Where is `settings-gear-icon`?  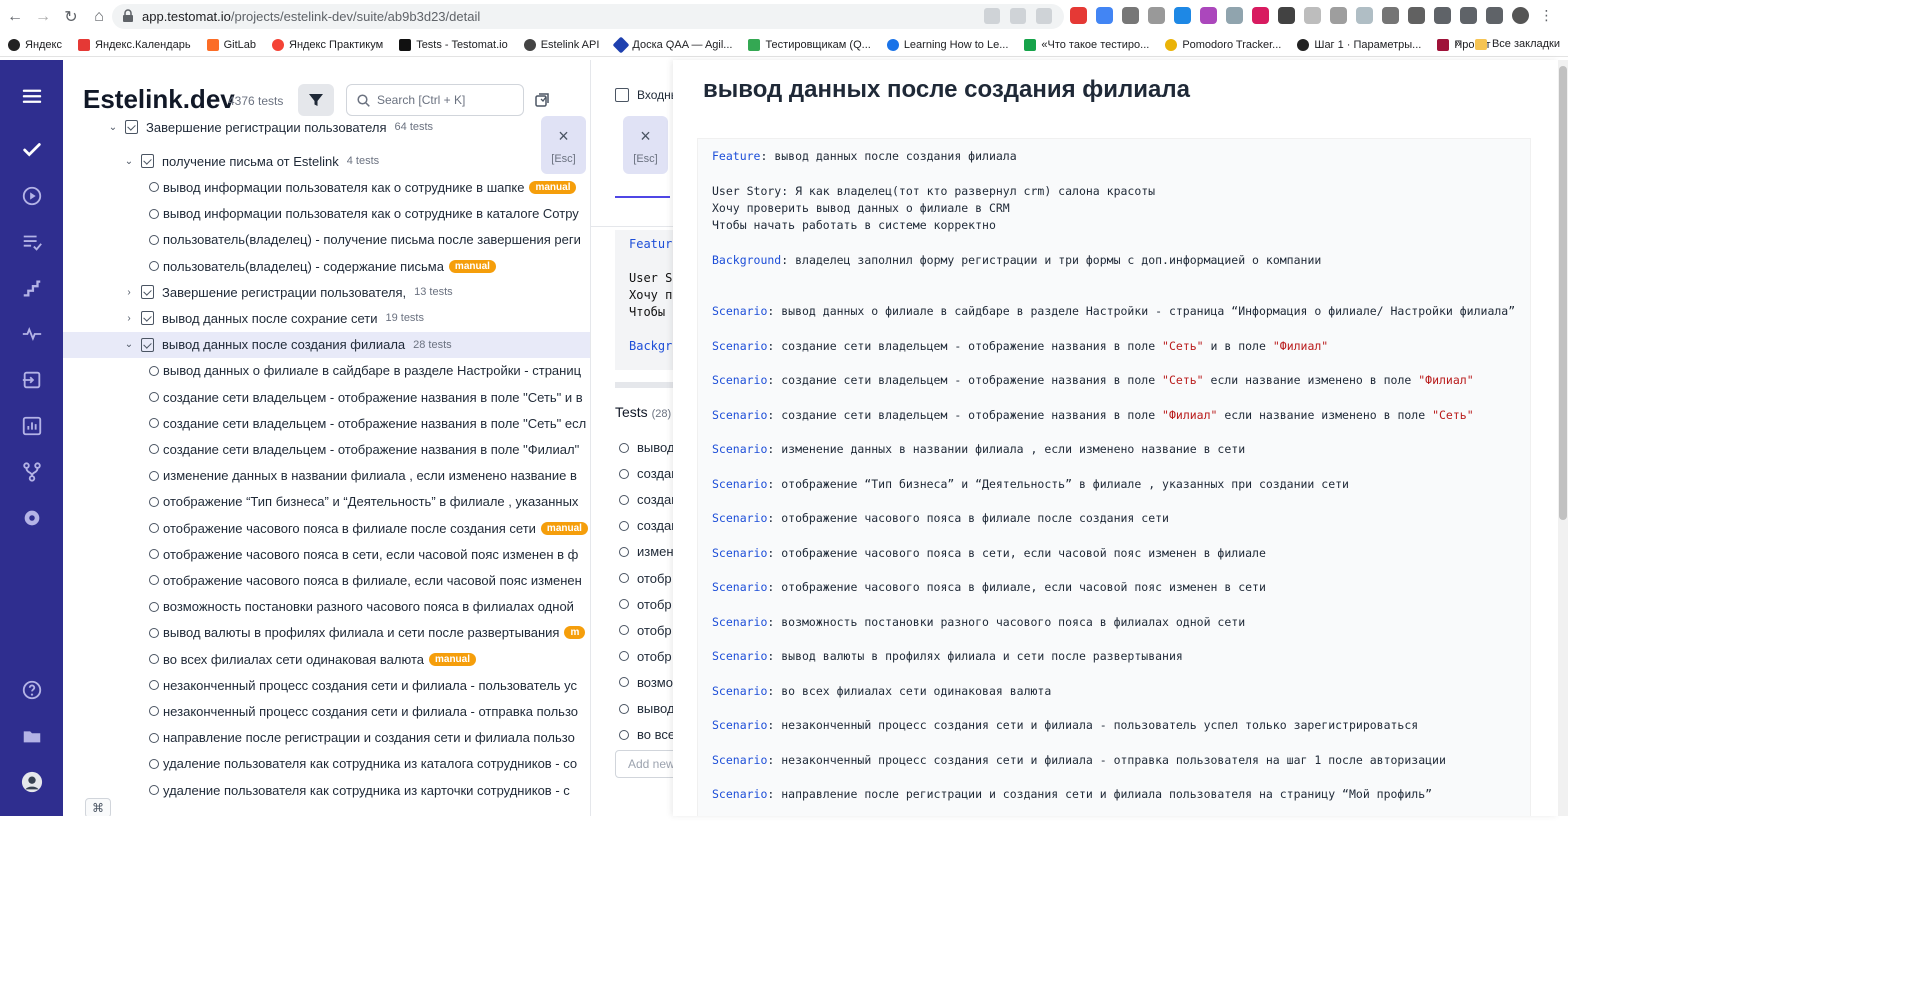
settings-gear-icon is located at coordinates (31, 518).